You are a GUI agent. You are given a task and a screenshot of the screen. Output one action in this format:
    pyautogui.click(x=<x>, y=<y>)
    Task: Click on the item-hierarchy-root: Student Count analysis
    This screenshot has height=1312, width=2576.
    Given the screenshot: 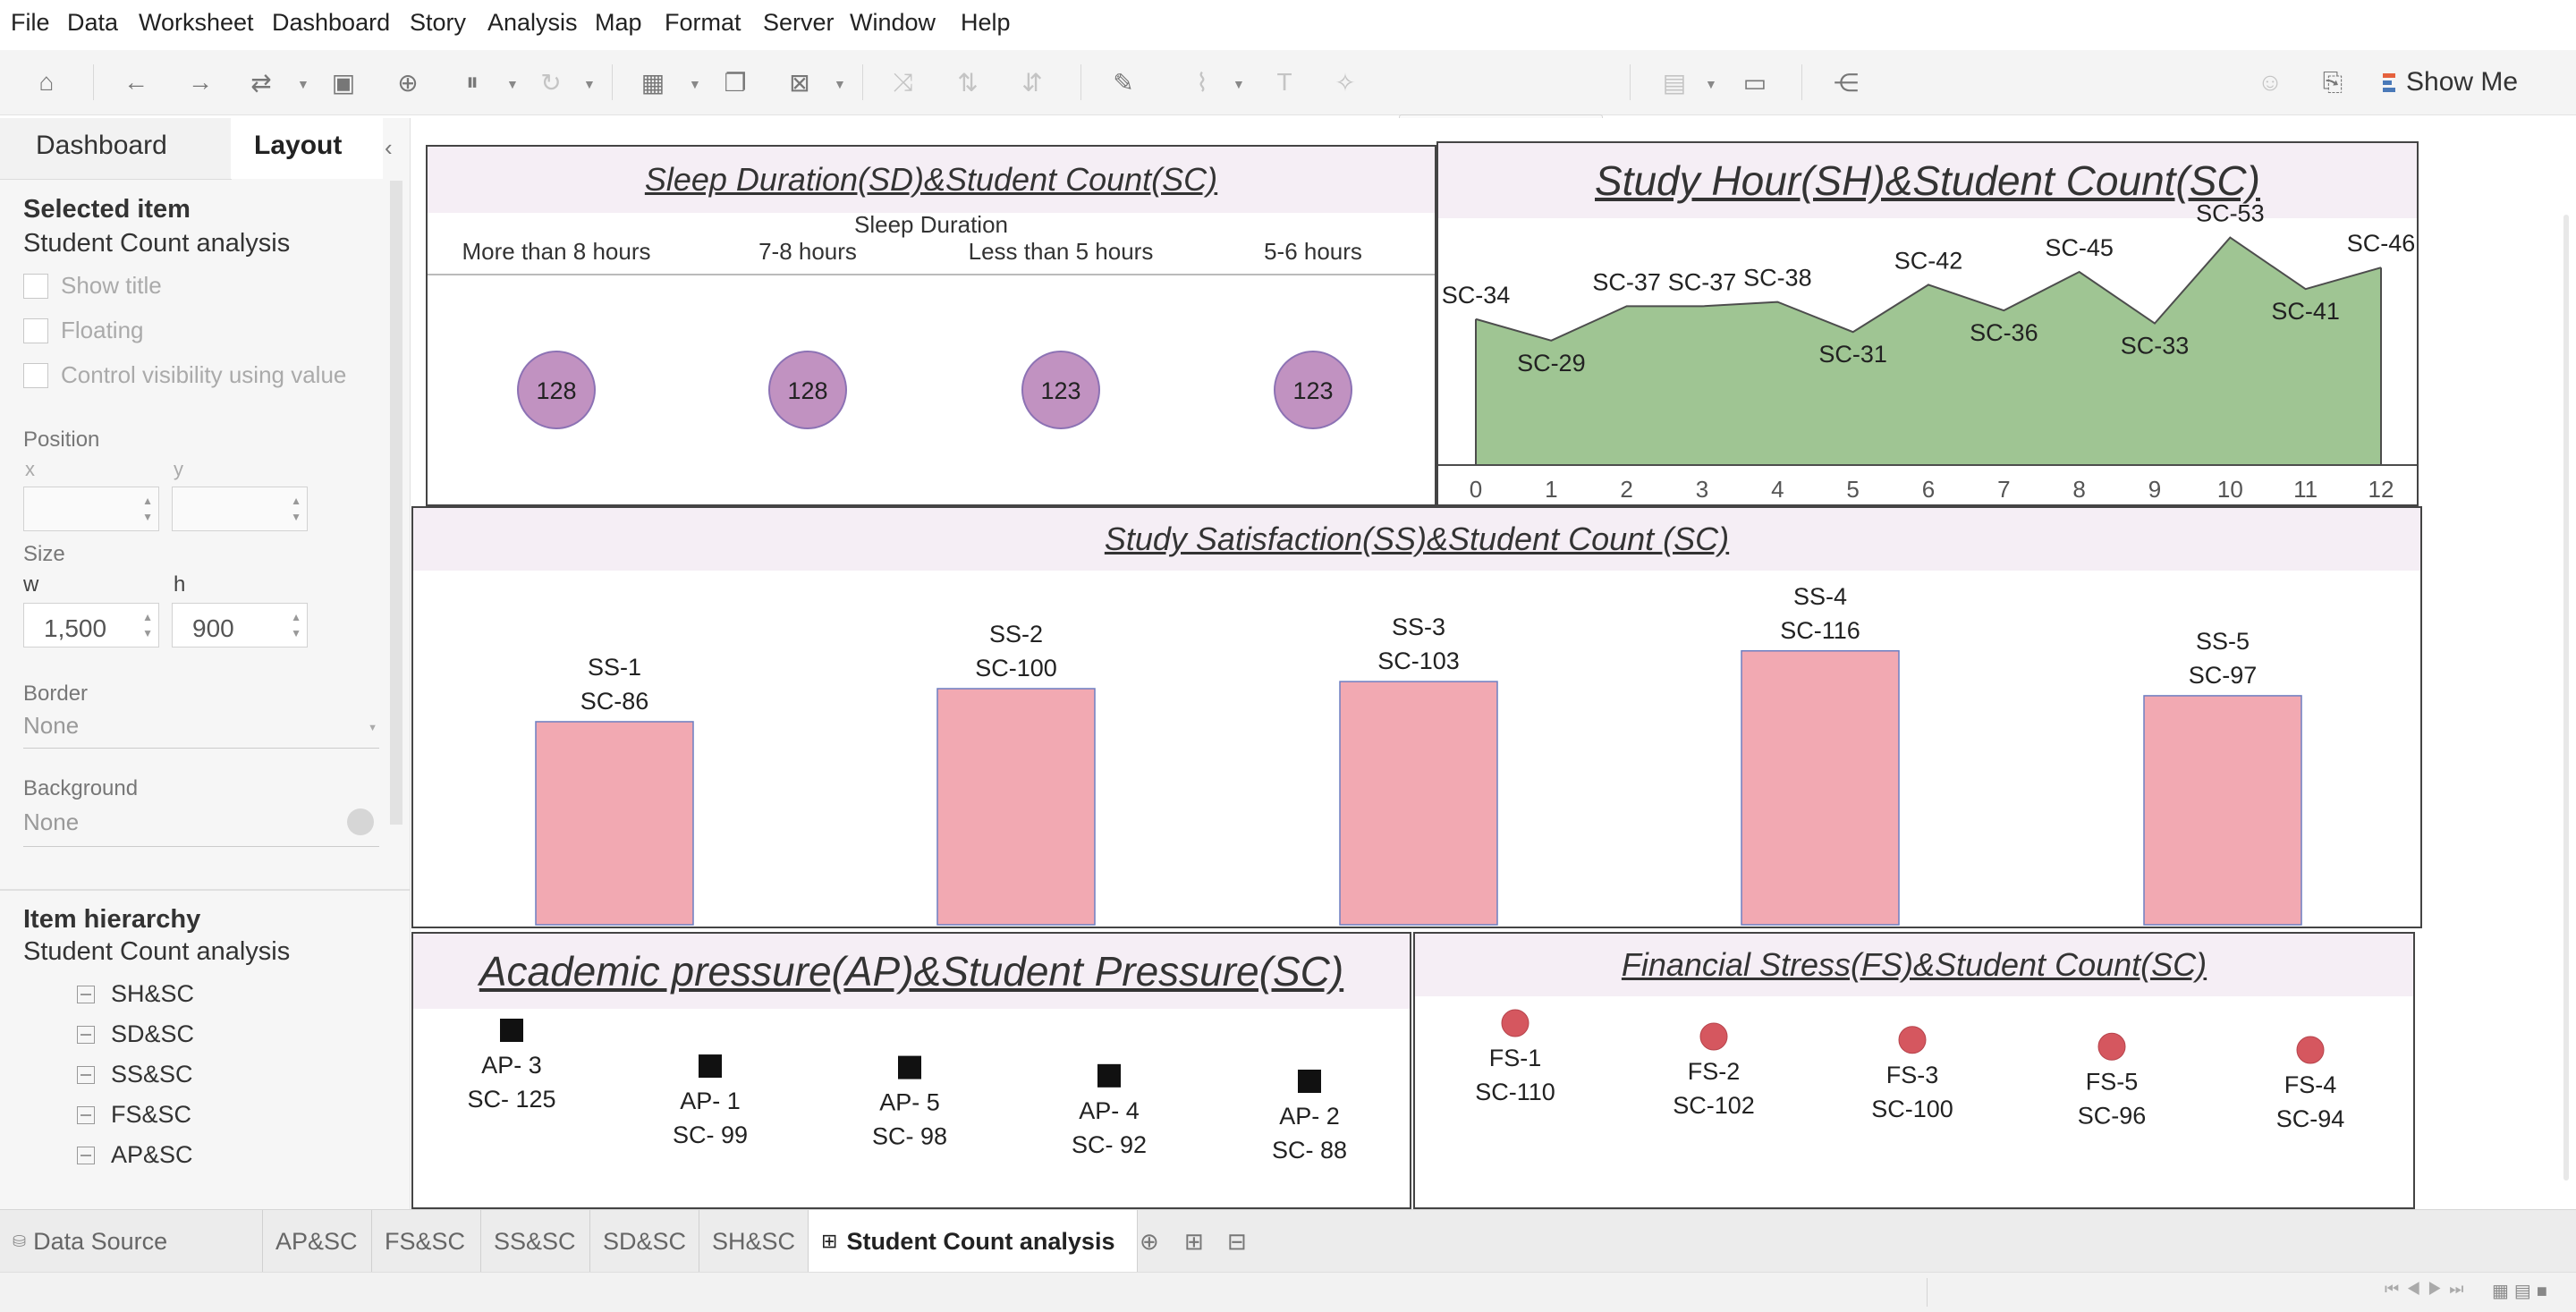 What is the action you would take?
    pyautogui.click(x=156, y=952)
    